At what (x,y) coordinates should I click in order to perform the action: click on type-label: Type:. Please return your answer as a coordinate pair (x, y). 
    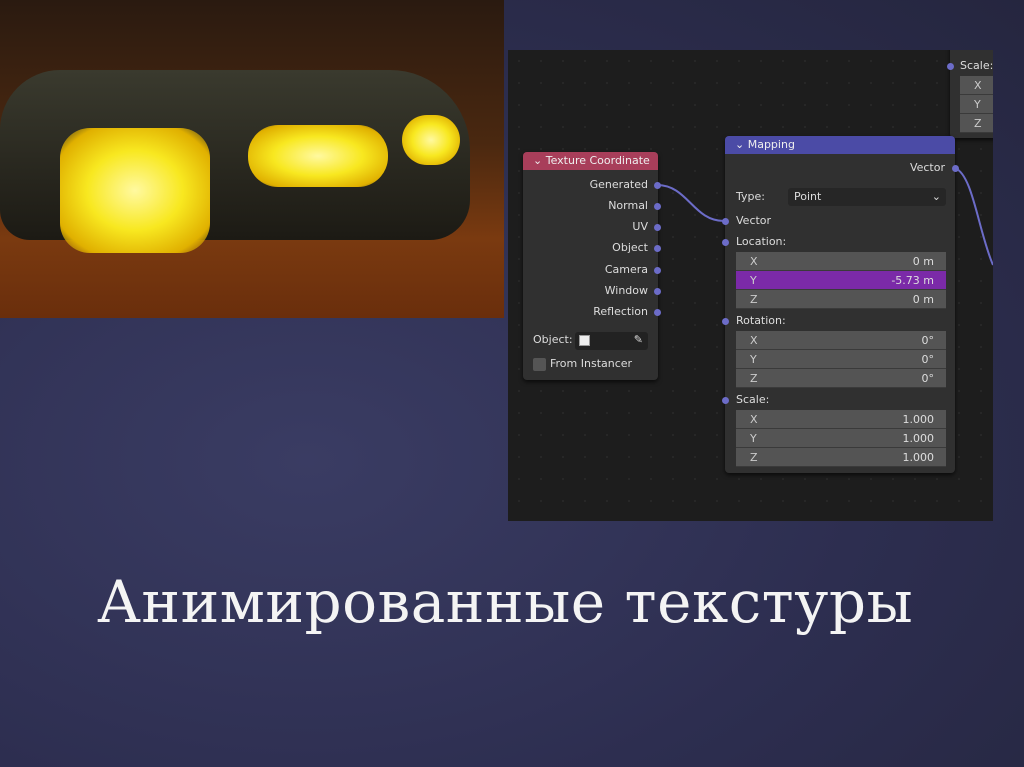
    Looking at the image, I should click on (750, 196).